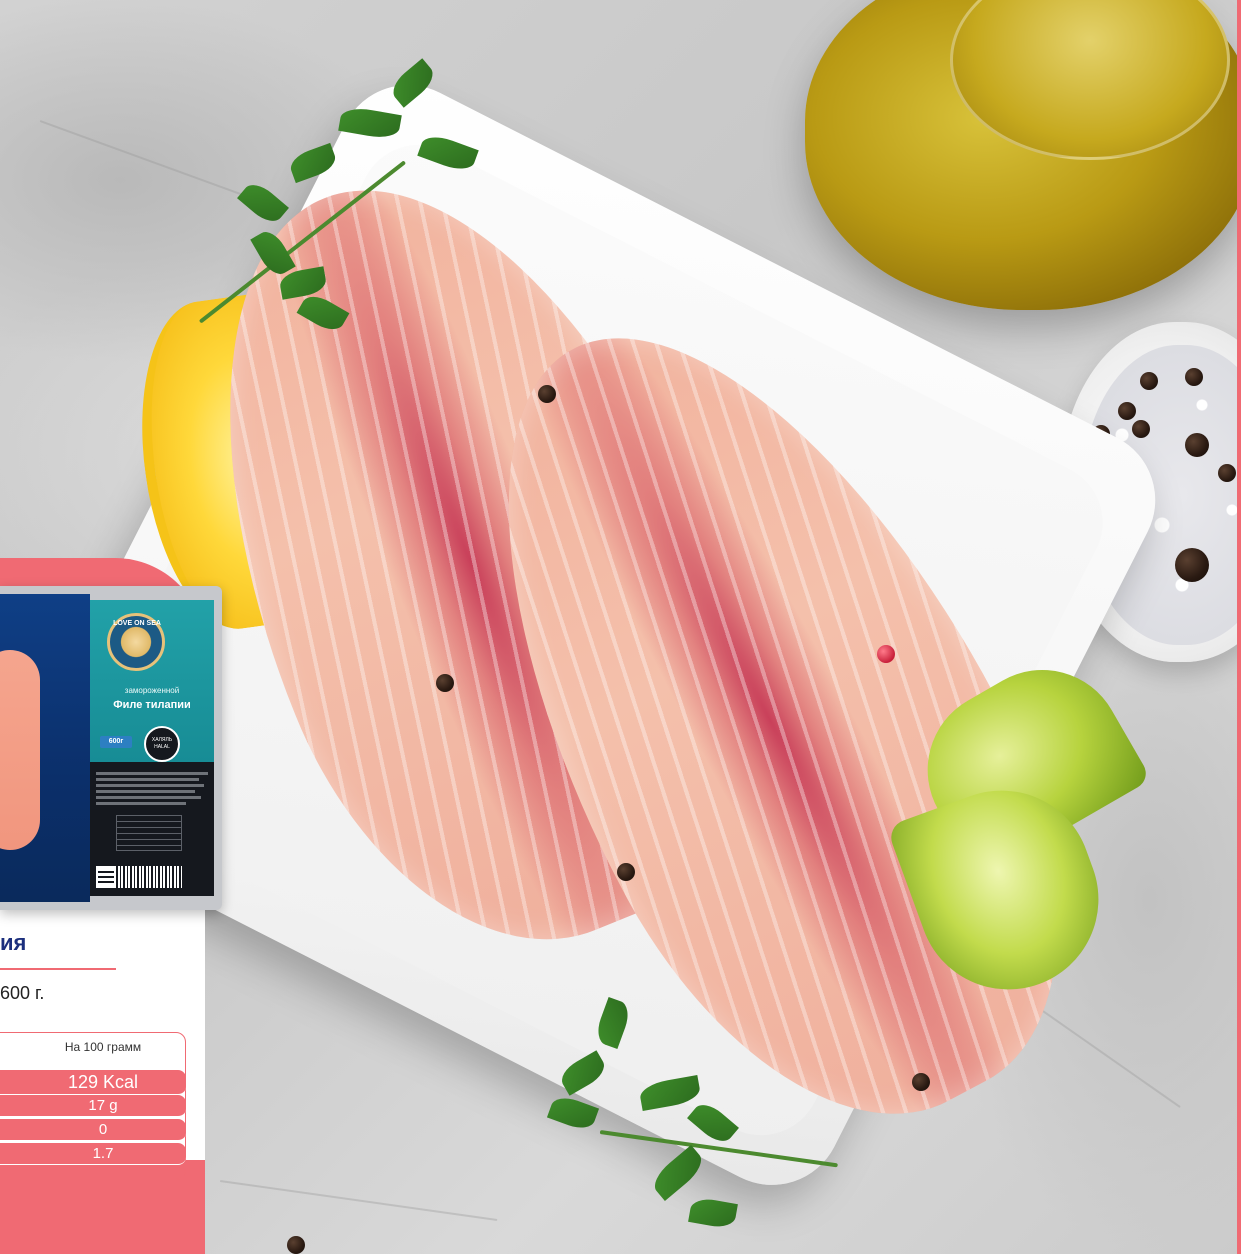 The height and width of the screenshot is (1254, 1241). I want to click on package-frozen-label: замороженной, so click(152, 690).